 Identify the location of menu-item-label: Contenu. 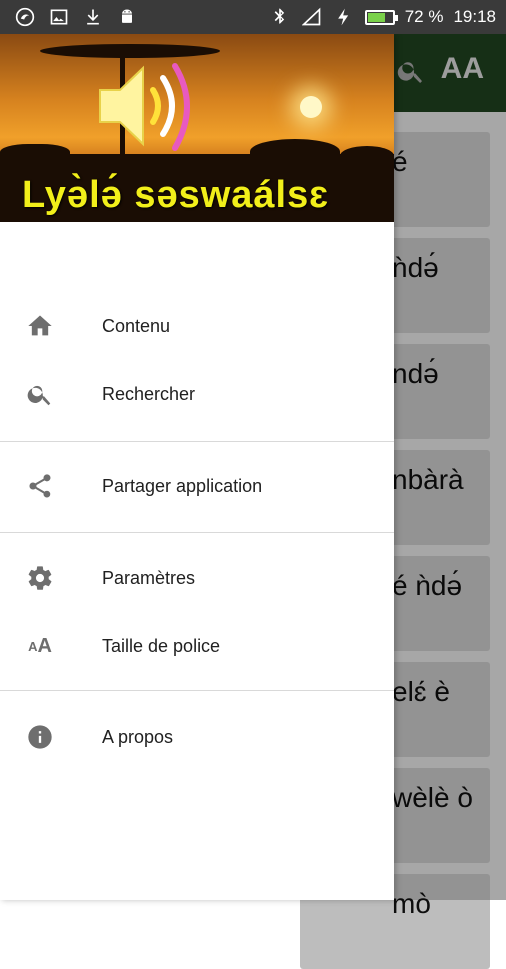
(136, 325).